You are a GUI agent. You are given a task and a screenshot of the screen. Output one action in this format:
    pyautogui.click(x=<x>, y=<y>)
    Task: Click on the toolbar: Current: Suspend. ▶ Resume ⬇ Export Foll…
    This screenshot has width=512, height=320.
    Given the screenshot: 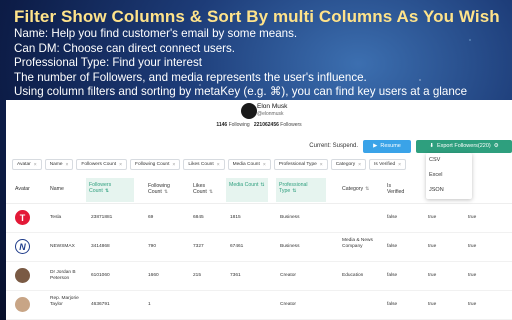 What is the action you would take?
    pyautogui.click(x=410, y=146)
    